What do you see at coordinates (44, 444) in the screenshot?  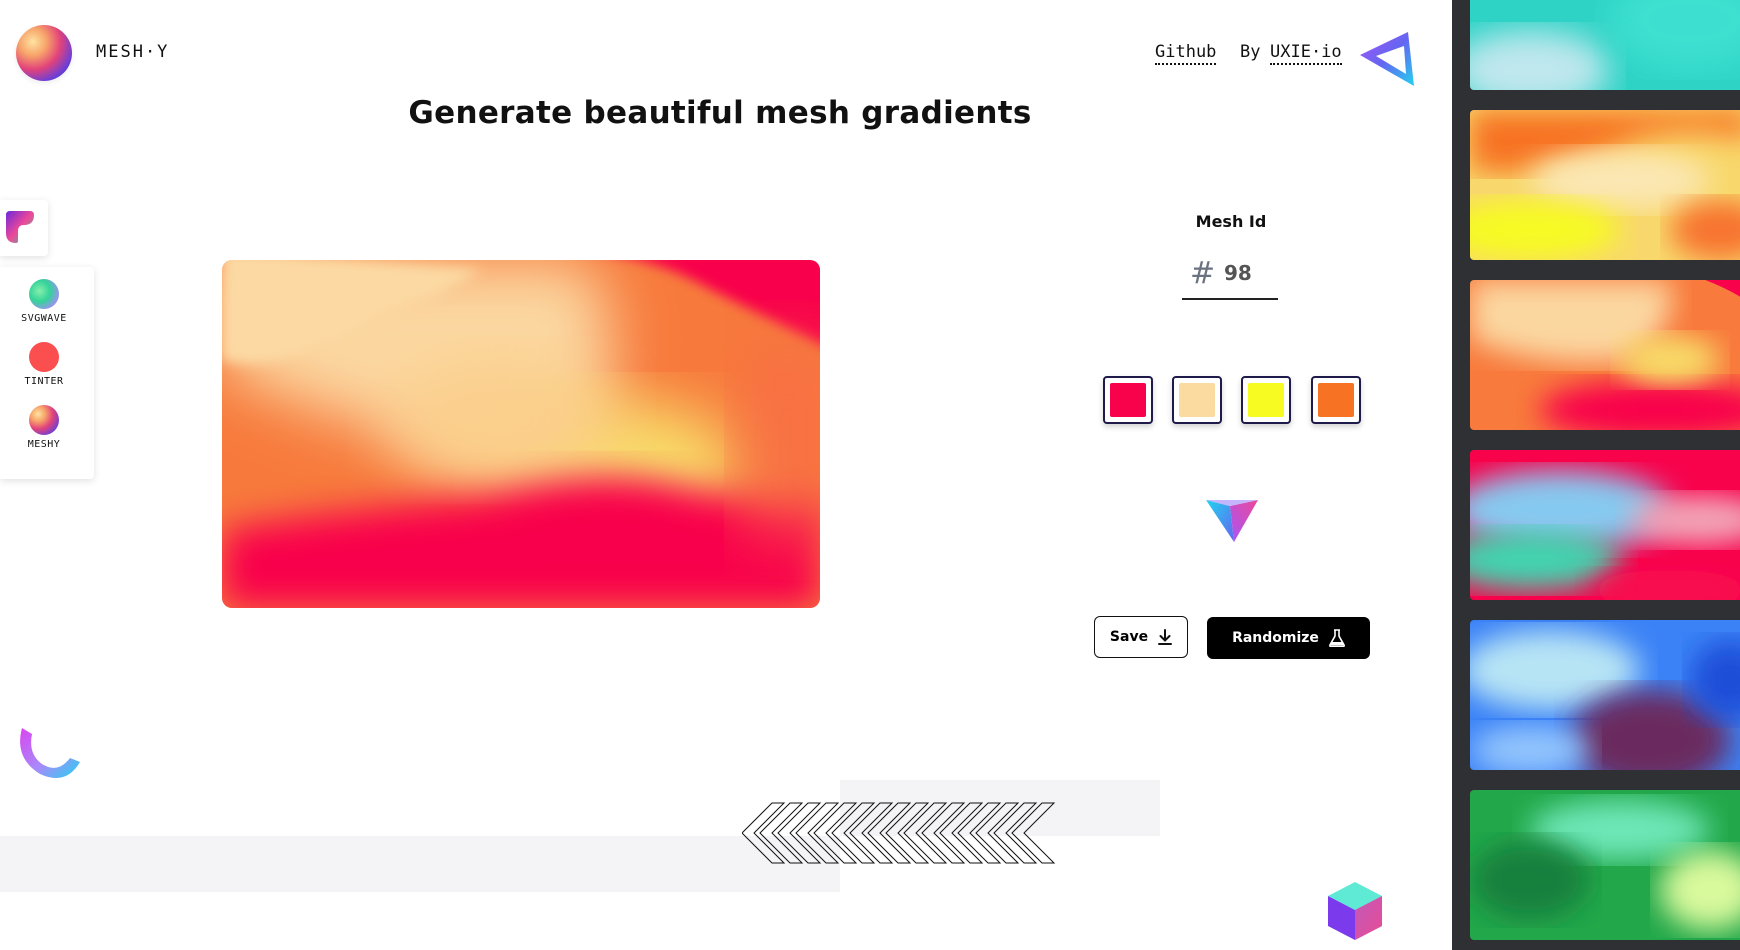 I see `tool-label: MESHY` at bounding box center [44, 444].